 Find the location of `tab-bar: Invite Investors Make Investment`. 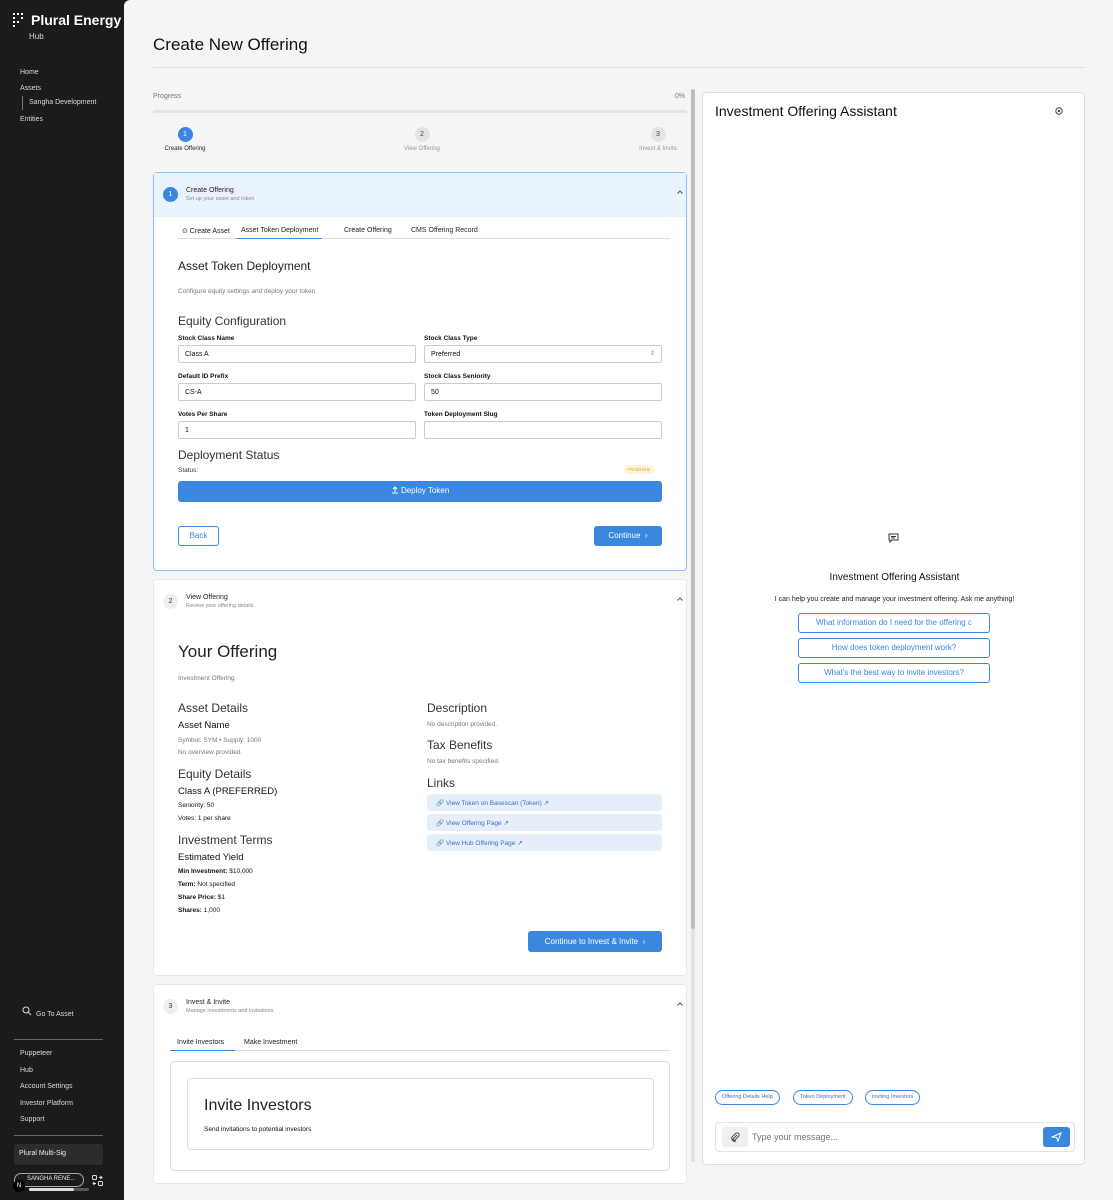

tab-bar: Invite Investors Make Investment is located at coordinates (420, 1045).